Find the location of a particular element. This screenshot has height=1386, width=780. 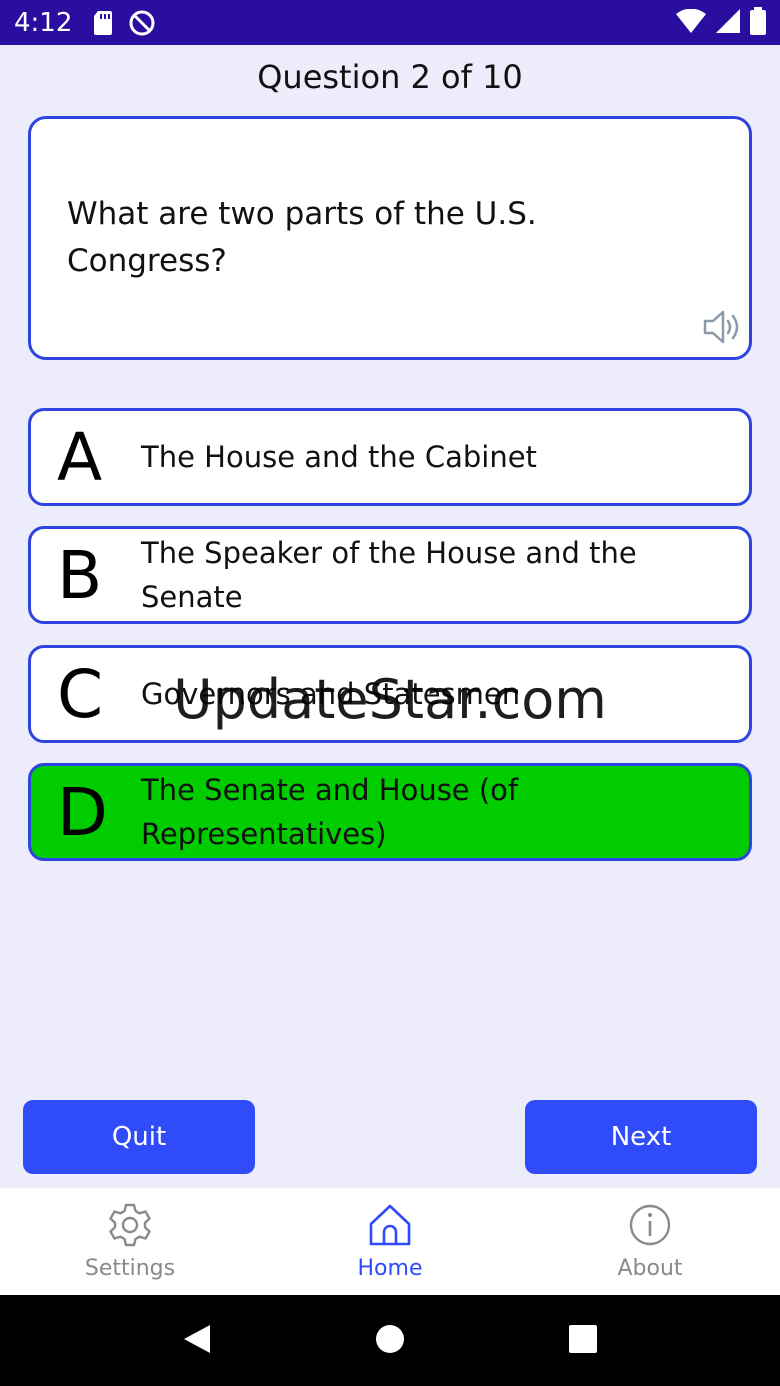

status-right-icons is located at coordinates (721, 22).